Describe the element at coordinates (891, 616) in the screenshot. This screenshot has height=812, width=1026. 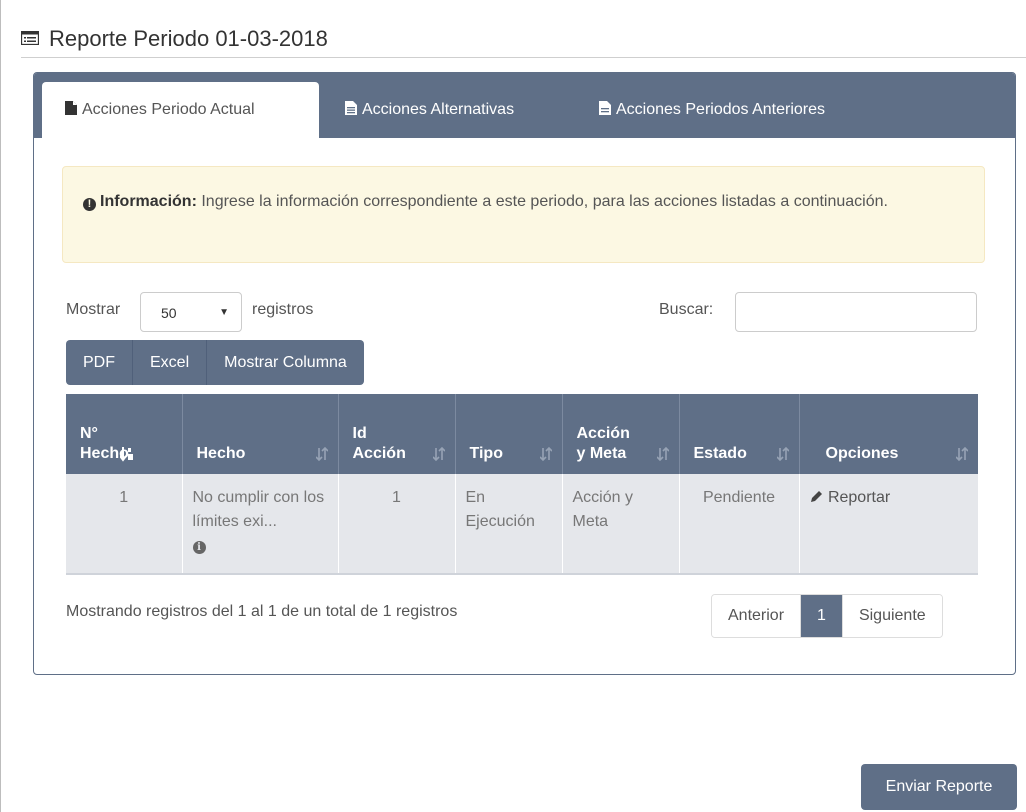
I see `pagination-next: Siguiente` at that location.